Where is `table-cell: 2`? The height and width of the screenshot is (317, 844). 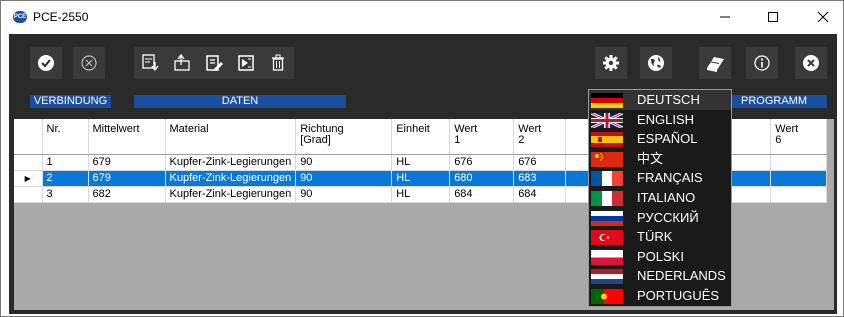 table-cell: 2 is located at coordinates (65, 178).